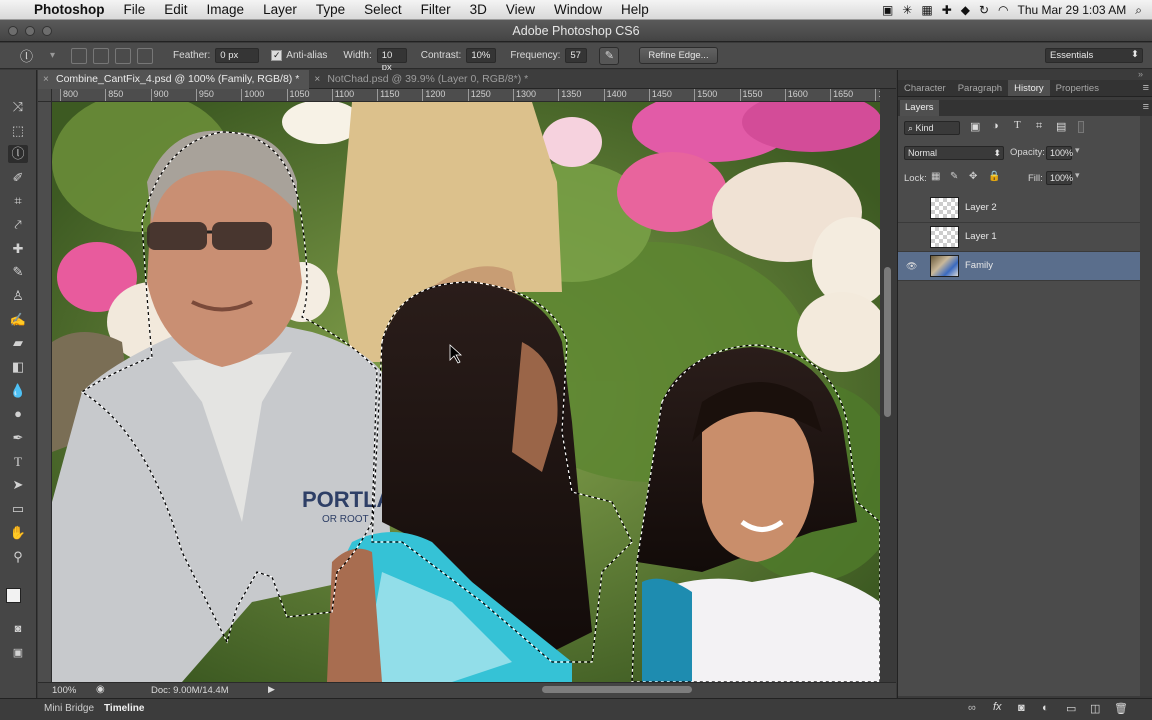  I want to click on eyedropper-tool-icon: ⤤, so click(18, 225).